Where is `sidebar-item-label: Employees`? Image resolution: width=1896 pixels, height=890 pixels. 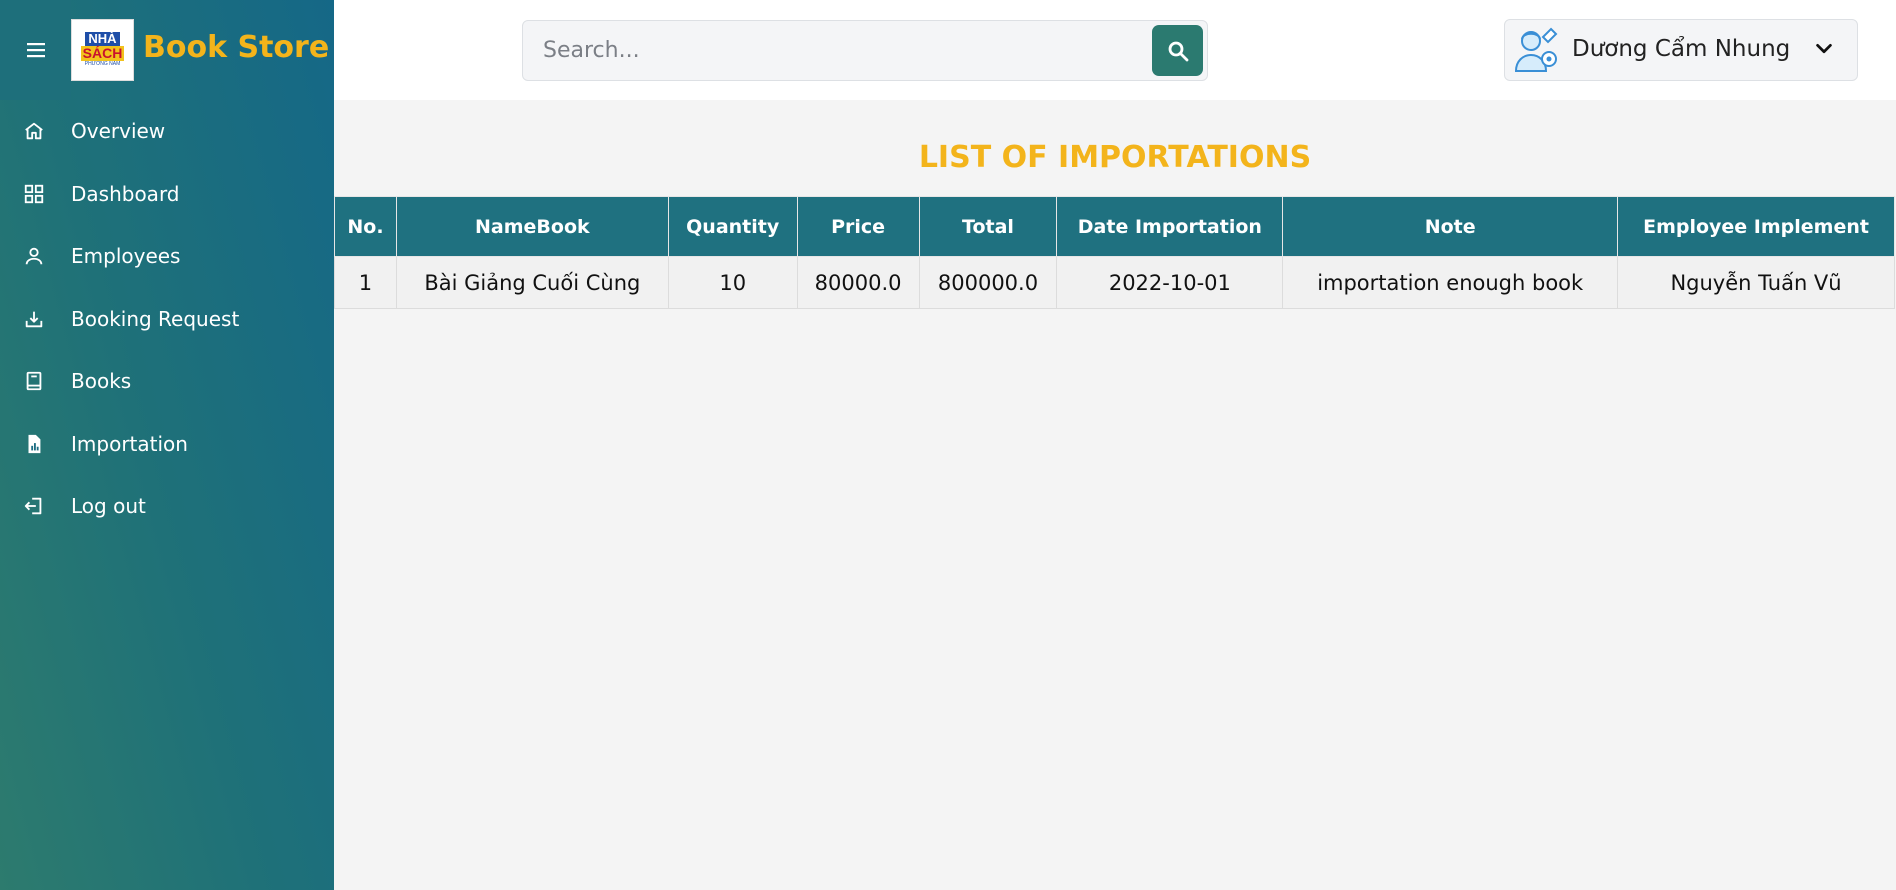
sidebar-item-label: Employees is located at coordinates (126, 256).